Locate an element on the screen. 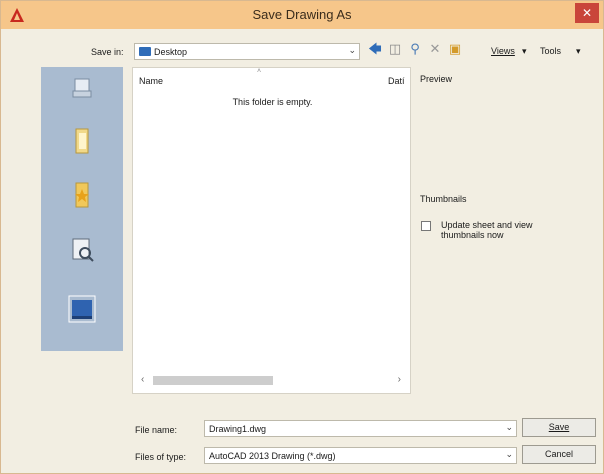  file-type-label: Files of type: is located at coordinates (161, 457).